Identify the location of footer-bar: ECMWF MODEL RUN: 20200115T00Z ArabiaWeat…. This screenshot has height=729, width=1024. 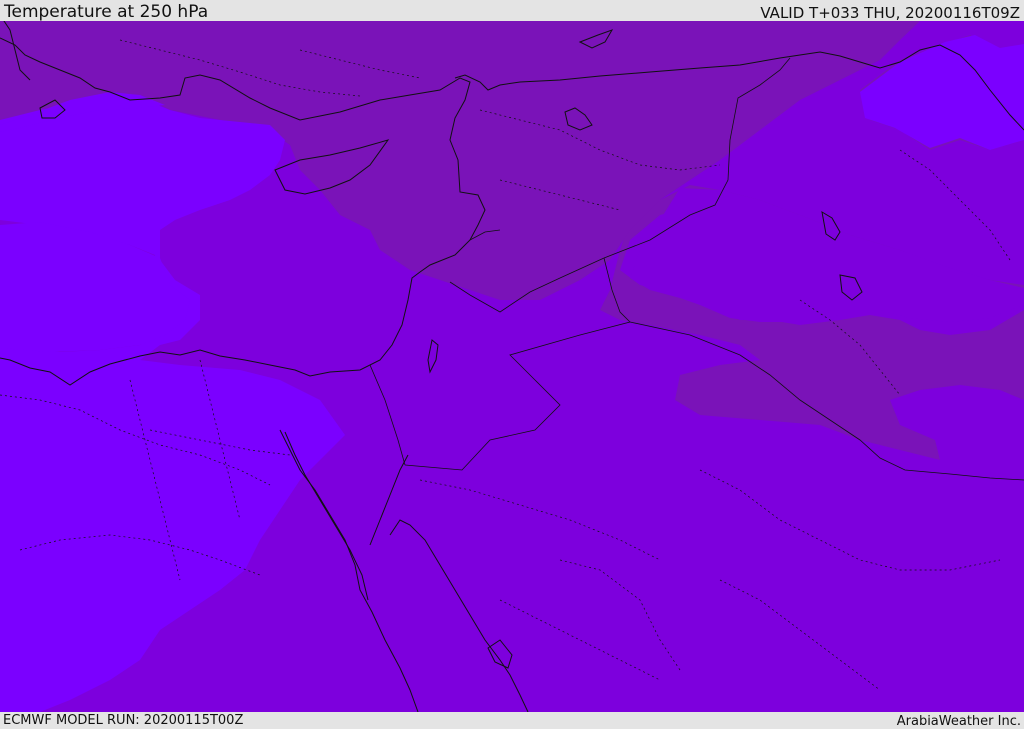
(512, 720).